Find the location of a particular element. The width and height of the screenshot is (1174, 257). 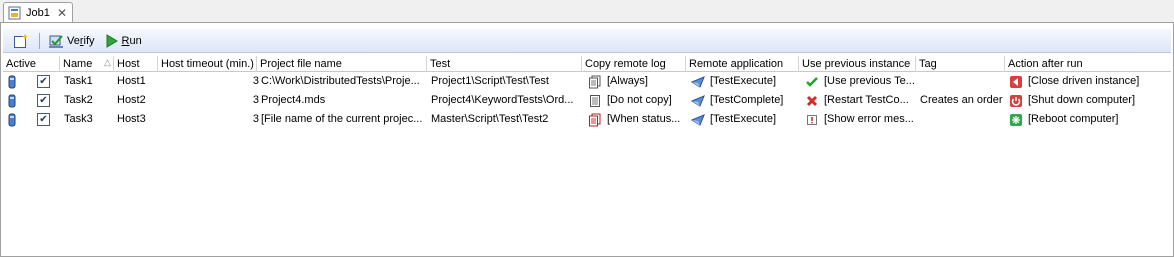

verify-button: Verify is located at coordinates (71, 41).